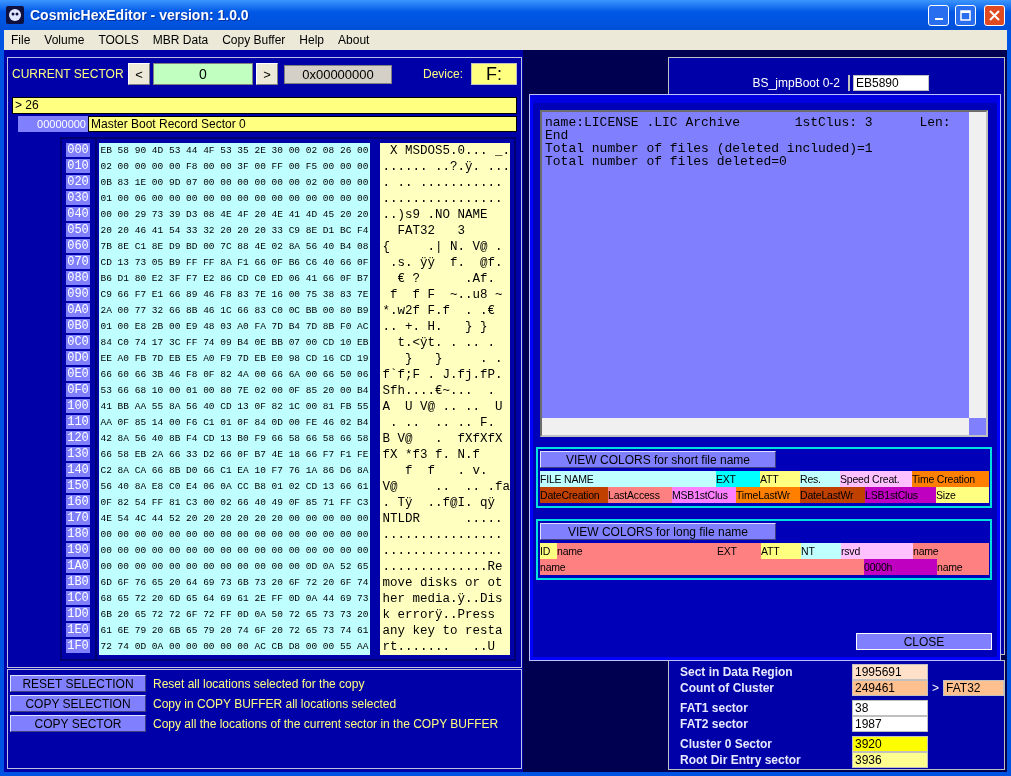 The image size is (1011, 776). I want to click on hex-row: 66 58 EB 2A 66 33 D2 66 0F B7 4E 18 66 F7 F1 FE, so click(234, 455).